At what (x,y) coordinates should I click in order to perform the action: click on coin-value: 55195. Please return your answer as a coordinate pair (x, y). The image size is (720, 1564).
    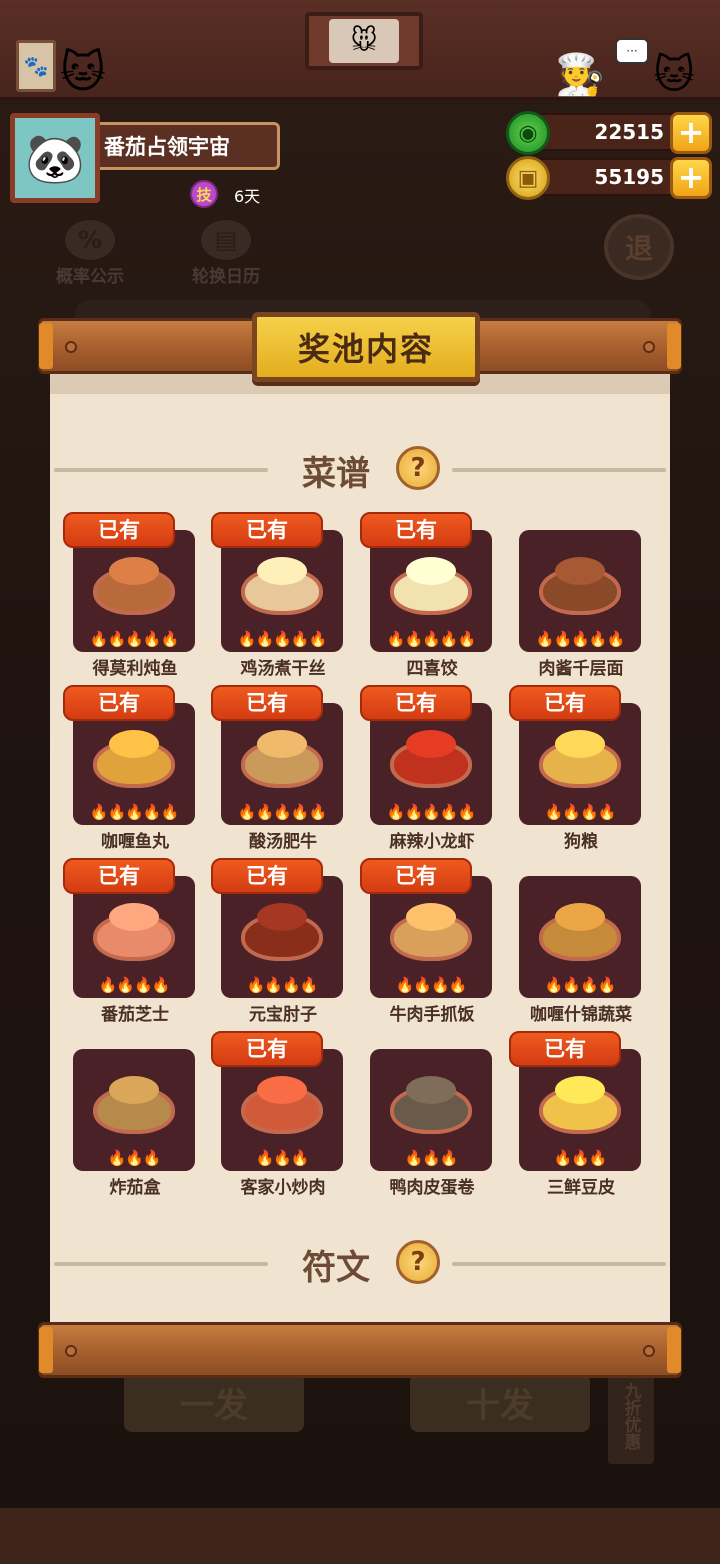
    Looking at the image, I should click on (629, 177).